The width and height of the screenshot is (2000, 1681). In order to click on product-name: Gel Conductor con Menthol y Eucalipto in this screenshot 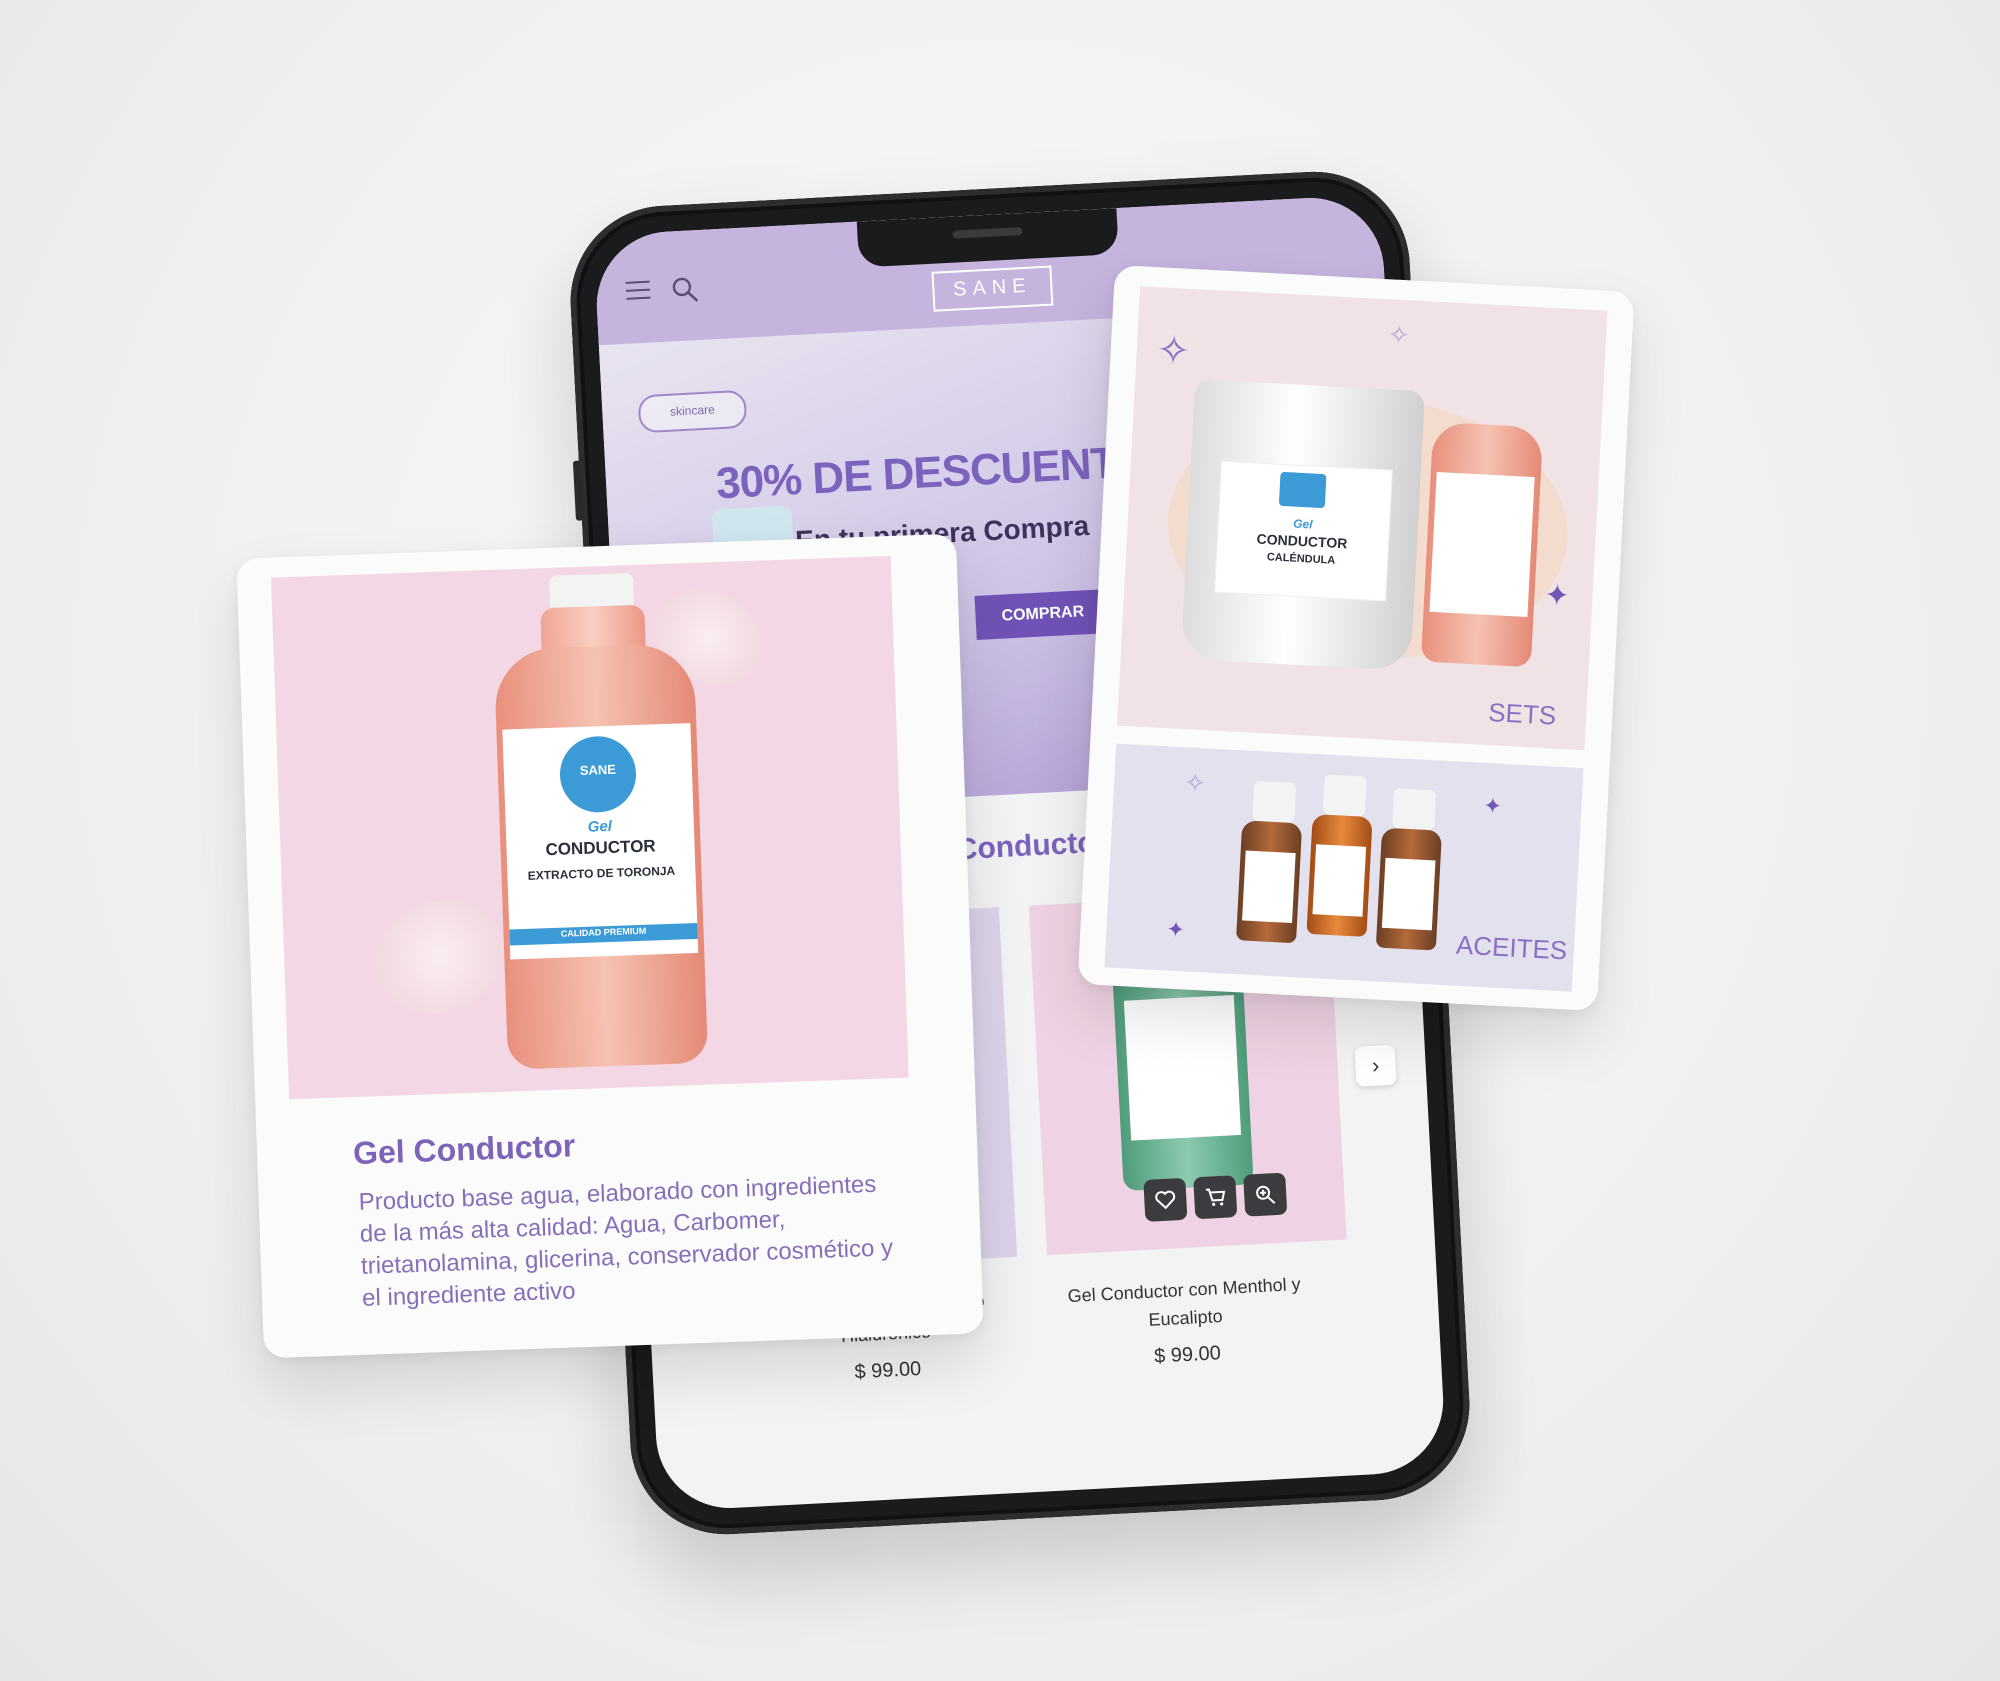, I will do `click(1185, 1303)`.